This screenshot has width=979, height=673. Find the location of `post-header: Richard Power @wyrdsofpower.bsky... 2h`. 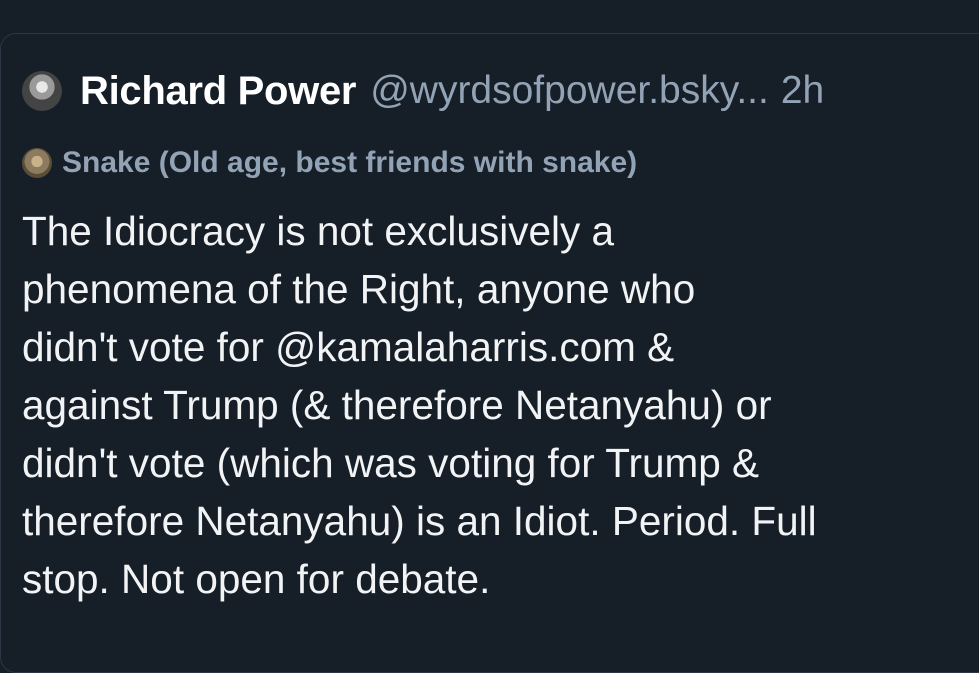

post-header: Richard Power @wyrdsofpower.bsky... 2h is located at coordinates (423, 91).